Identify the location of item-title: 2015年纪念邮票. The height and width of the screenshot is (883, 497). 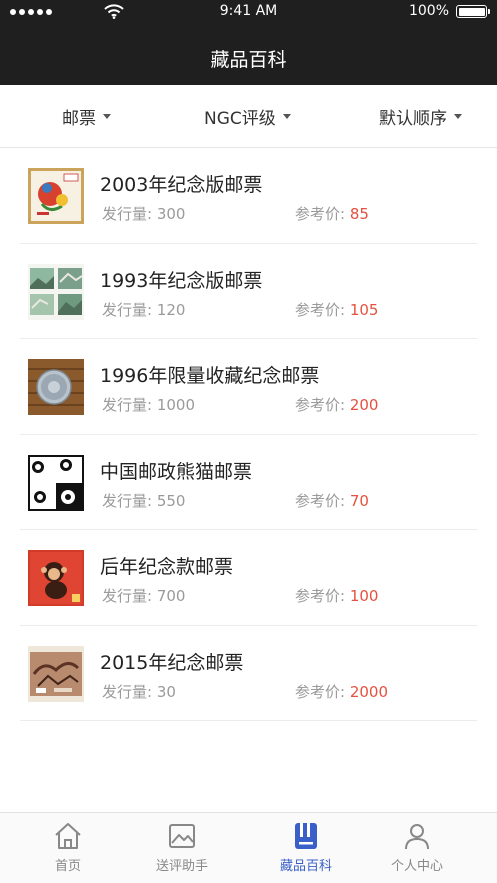
(172, 662).